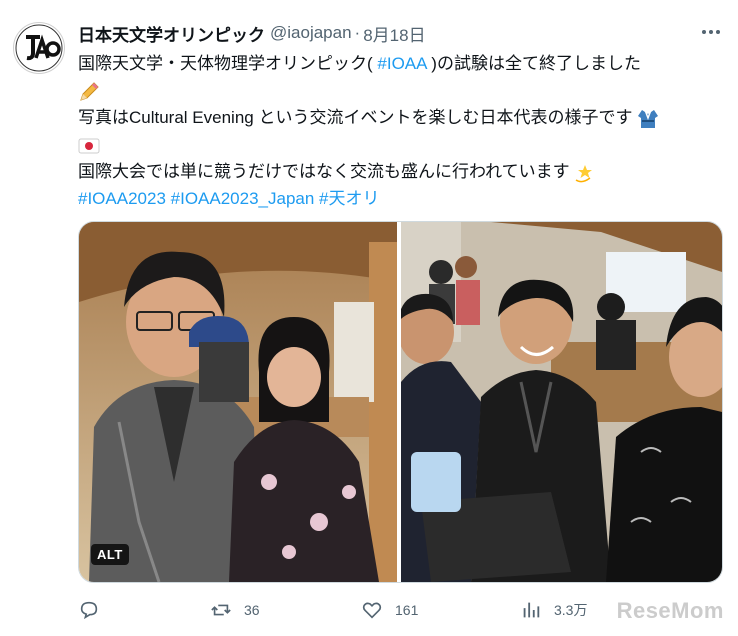 The height and width of the screenshot is (636, 738). Describe the element at coordinates (398, 198) in the screenshot. I see `hashtag-line: #IOAA2023 #IOAA2023_Japan #天オリ` at that location.